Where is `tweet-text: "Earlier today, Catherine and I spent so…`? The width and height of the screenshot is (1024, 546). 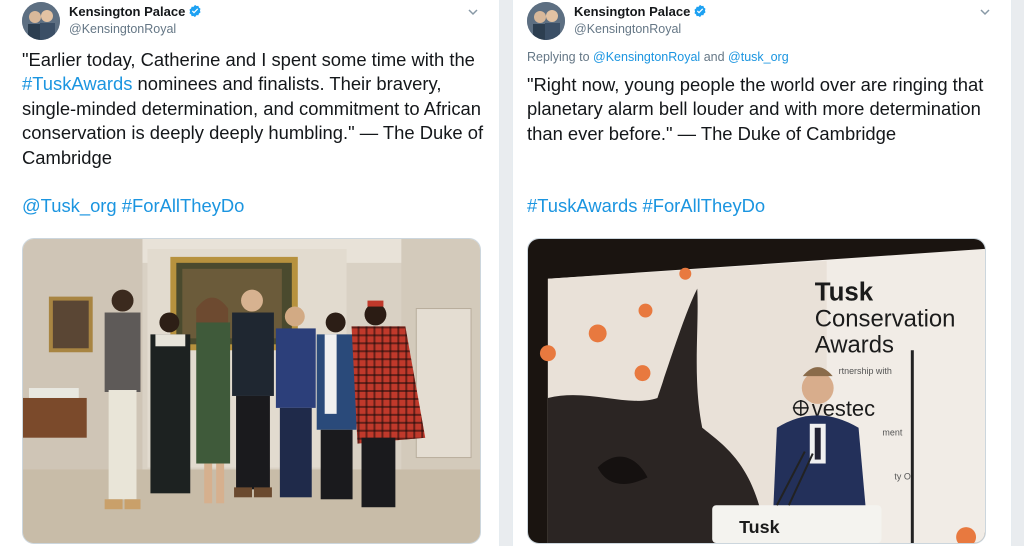
tweet-text: "Earlier today, Catherine and I spent so… is located at coordinates (253, 108).